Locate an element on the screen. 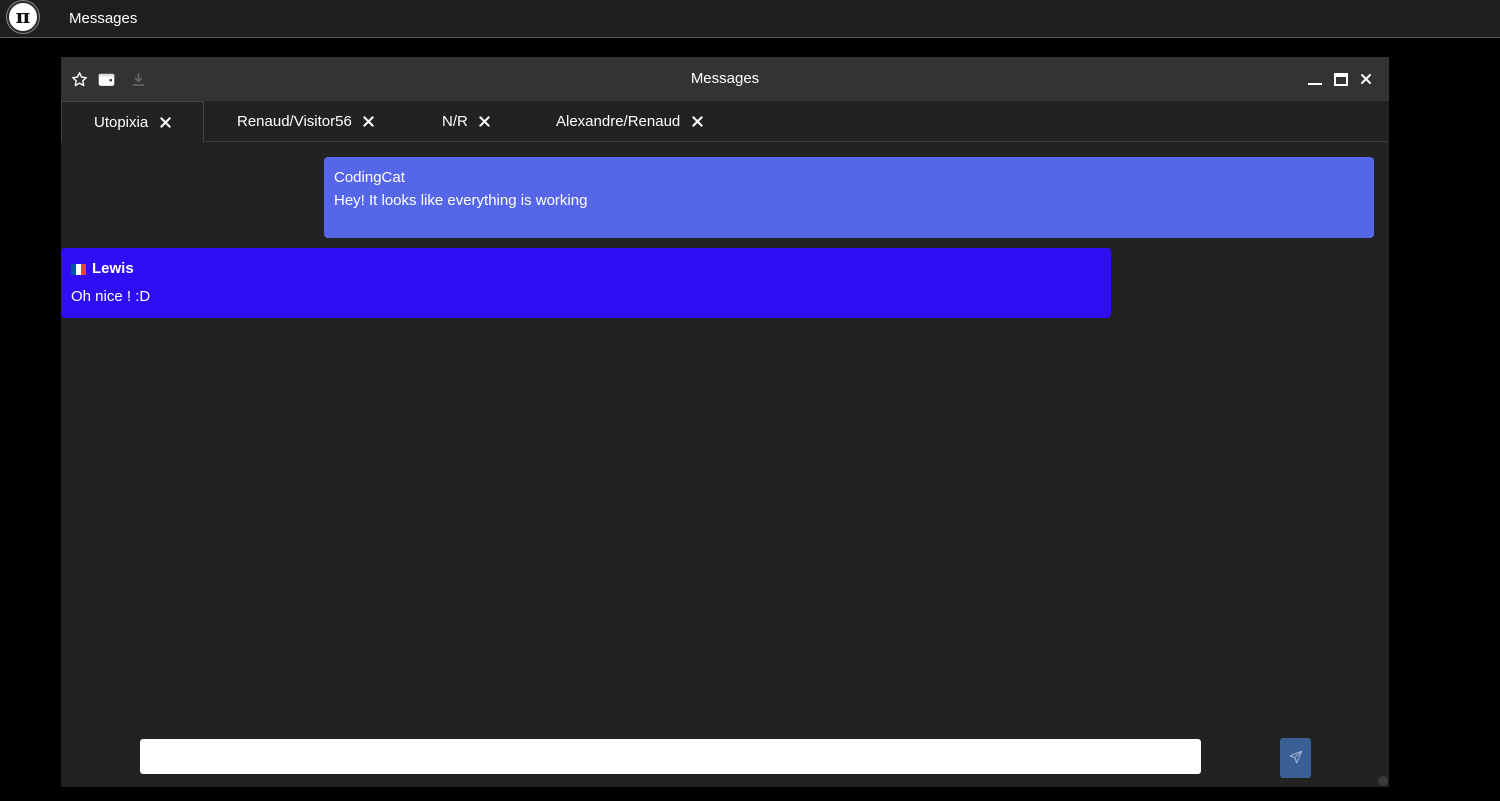  tab-n-r: N/R is located at coordinates (467, 121).